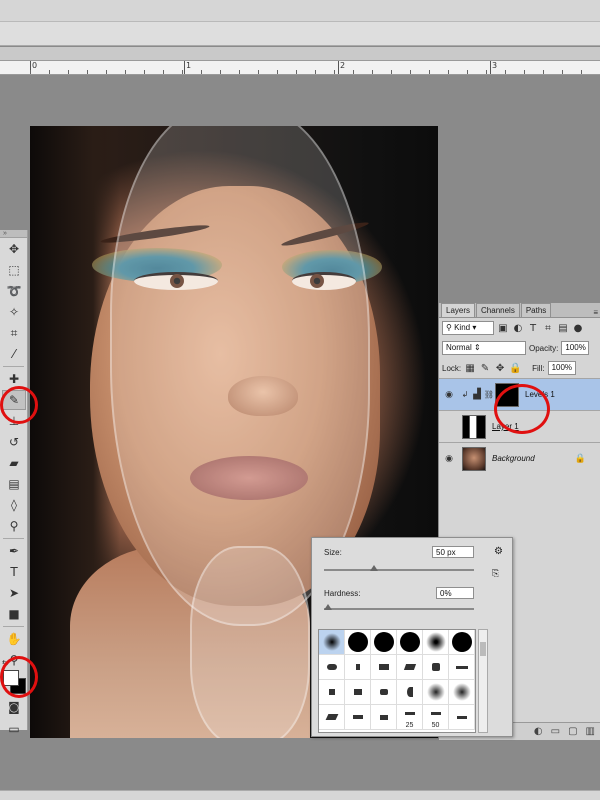  Describe the element at coordinates (578, 328) in the screenshot. I see `filter-toggle-icon: ●` at that location.